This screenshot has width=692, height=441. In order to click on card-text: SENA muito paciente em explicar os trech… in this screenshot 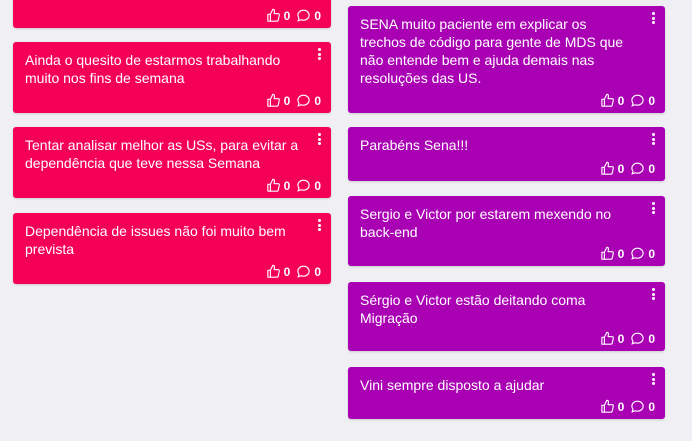, I will do `click(492, 51)`.